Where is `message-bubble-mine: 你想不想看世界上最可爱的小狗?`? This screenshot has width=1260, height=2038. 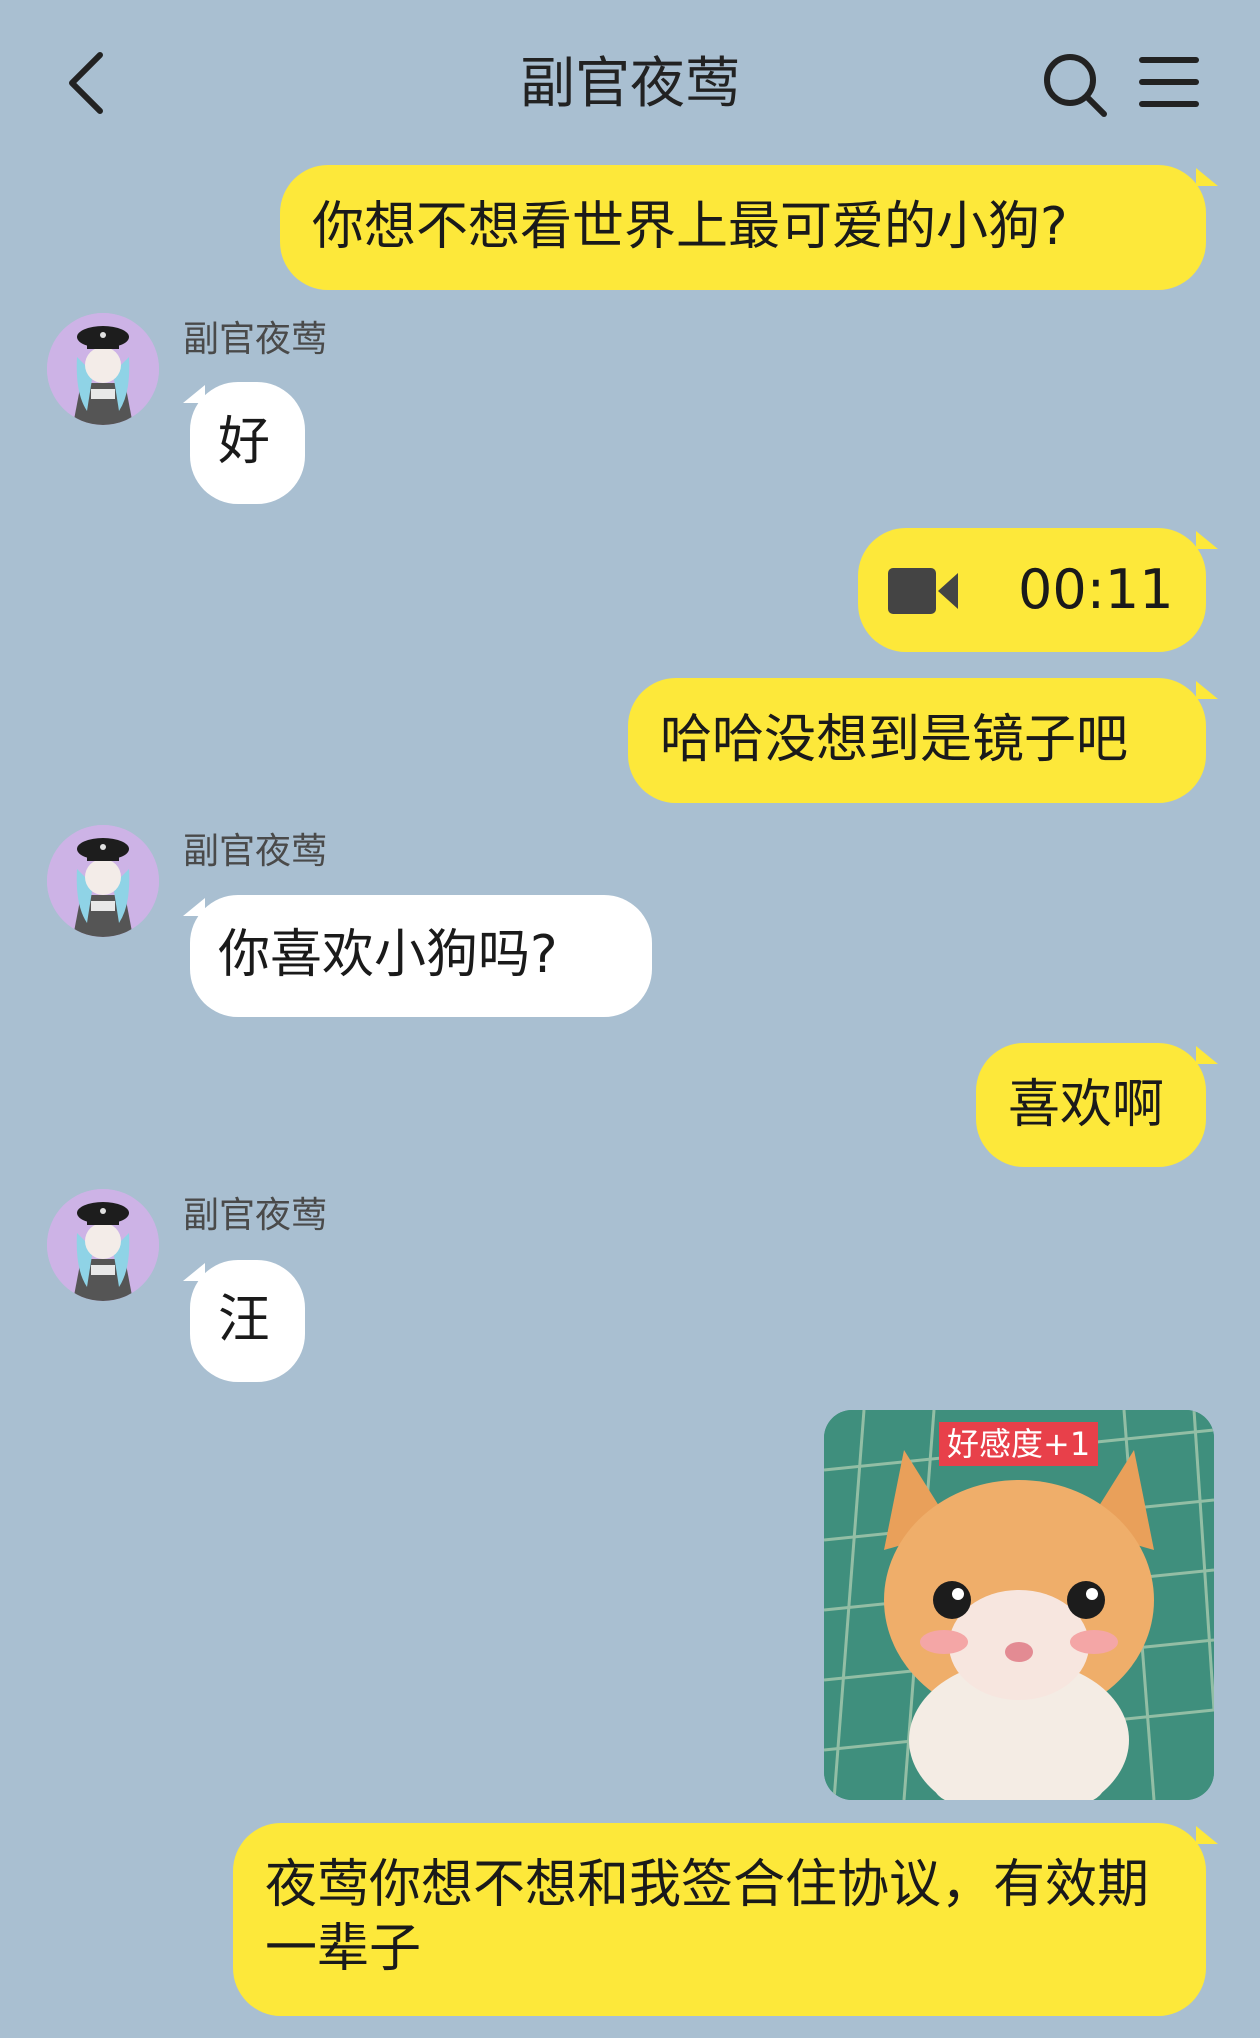
message-bubble-mine: 你想不想看世界上最可爱的小狗? is located at coordinates (743, 227).